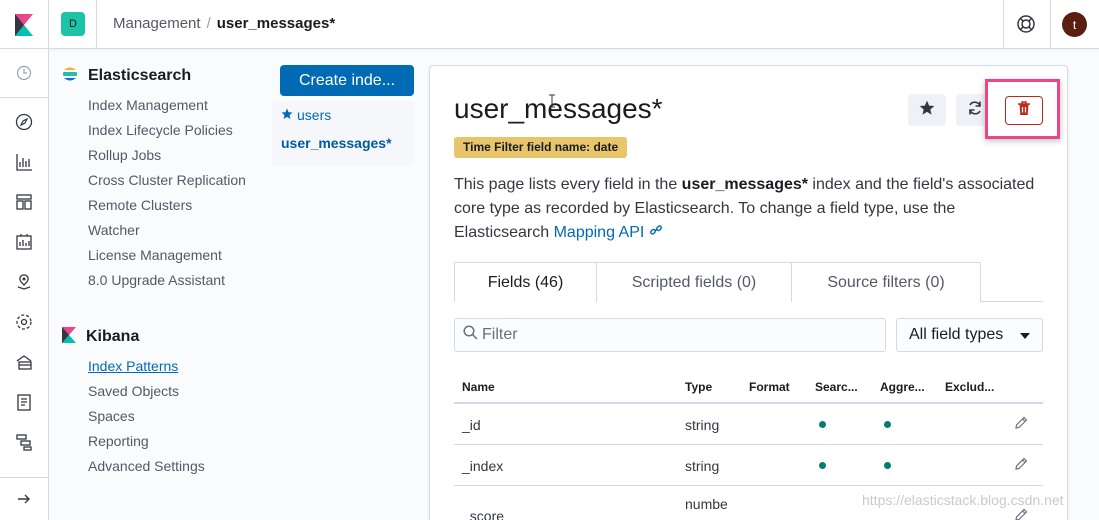  I want to click on delete-highlight-box, so click(1022, 109).